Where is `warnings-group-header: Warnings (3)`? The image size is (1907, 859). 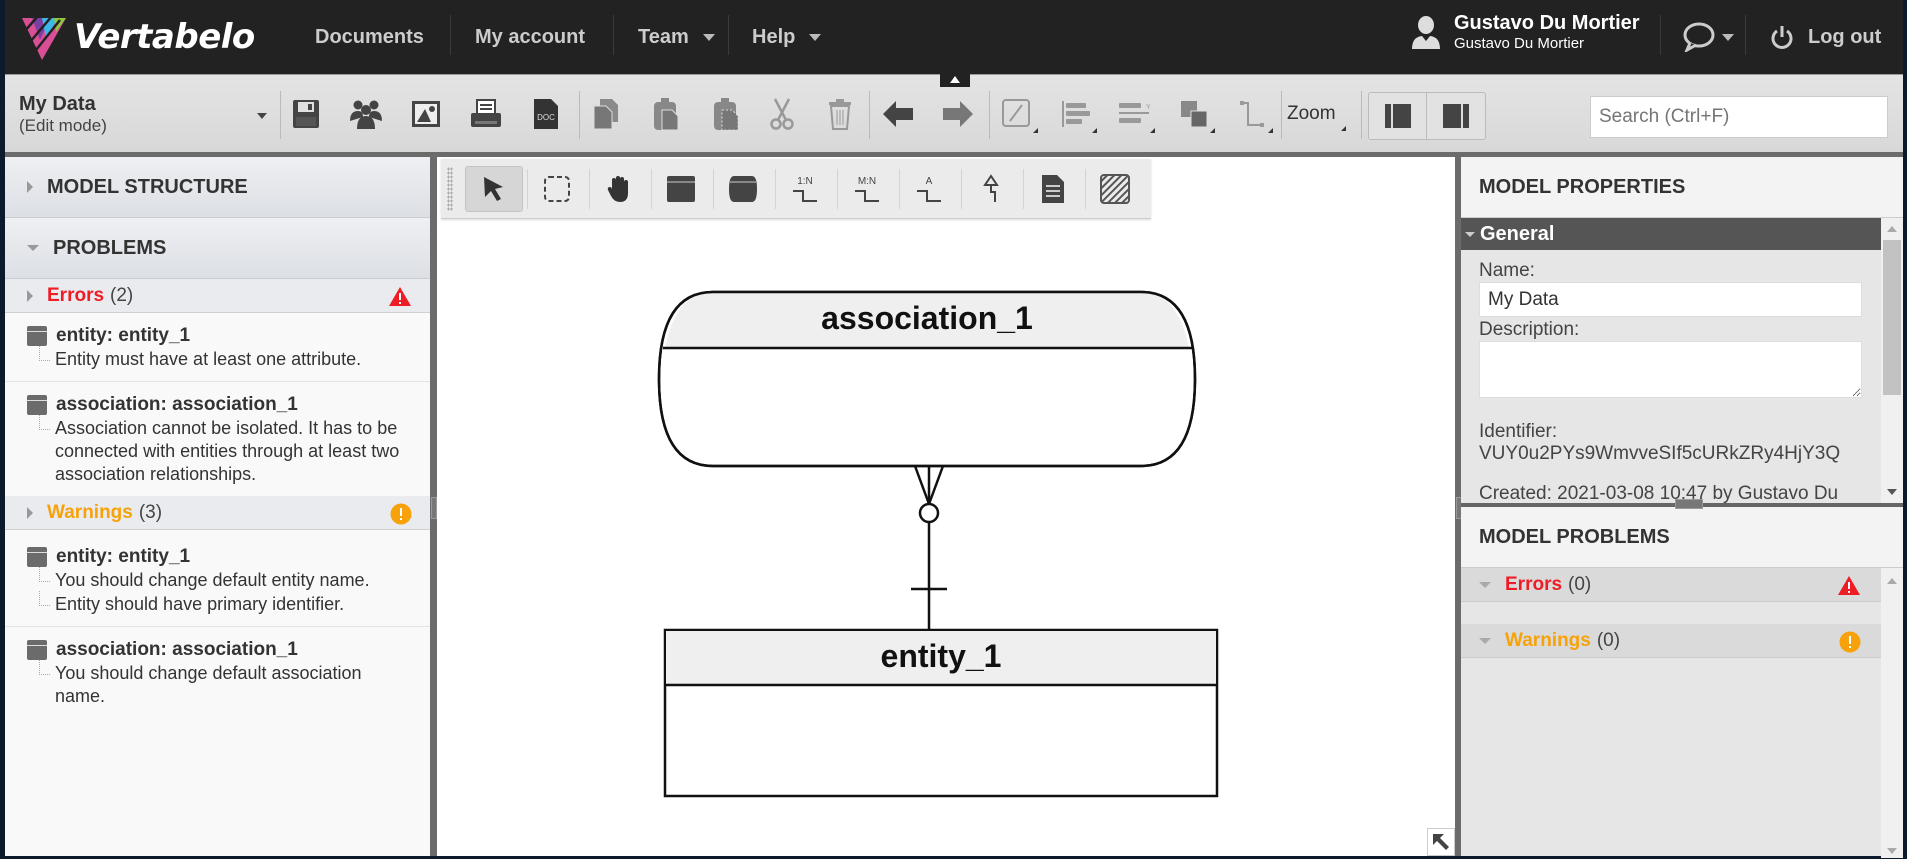
warnings-group-header: Warnings (3) is located at coordinates (217, 513).